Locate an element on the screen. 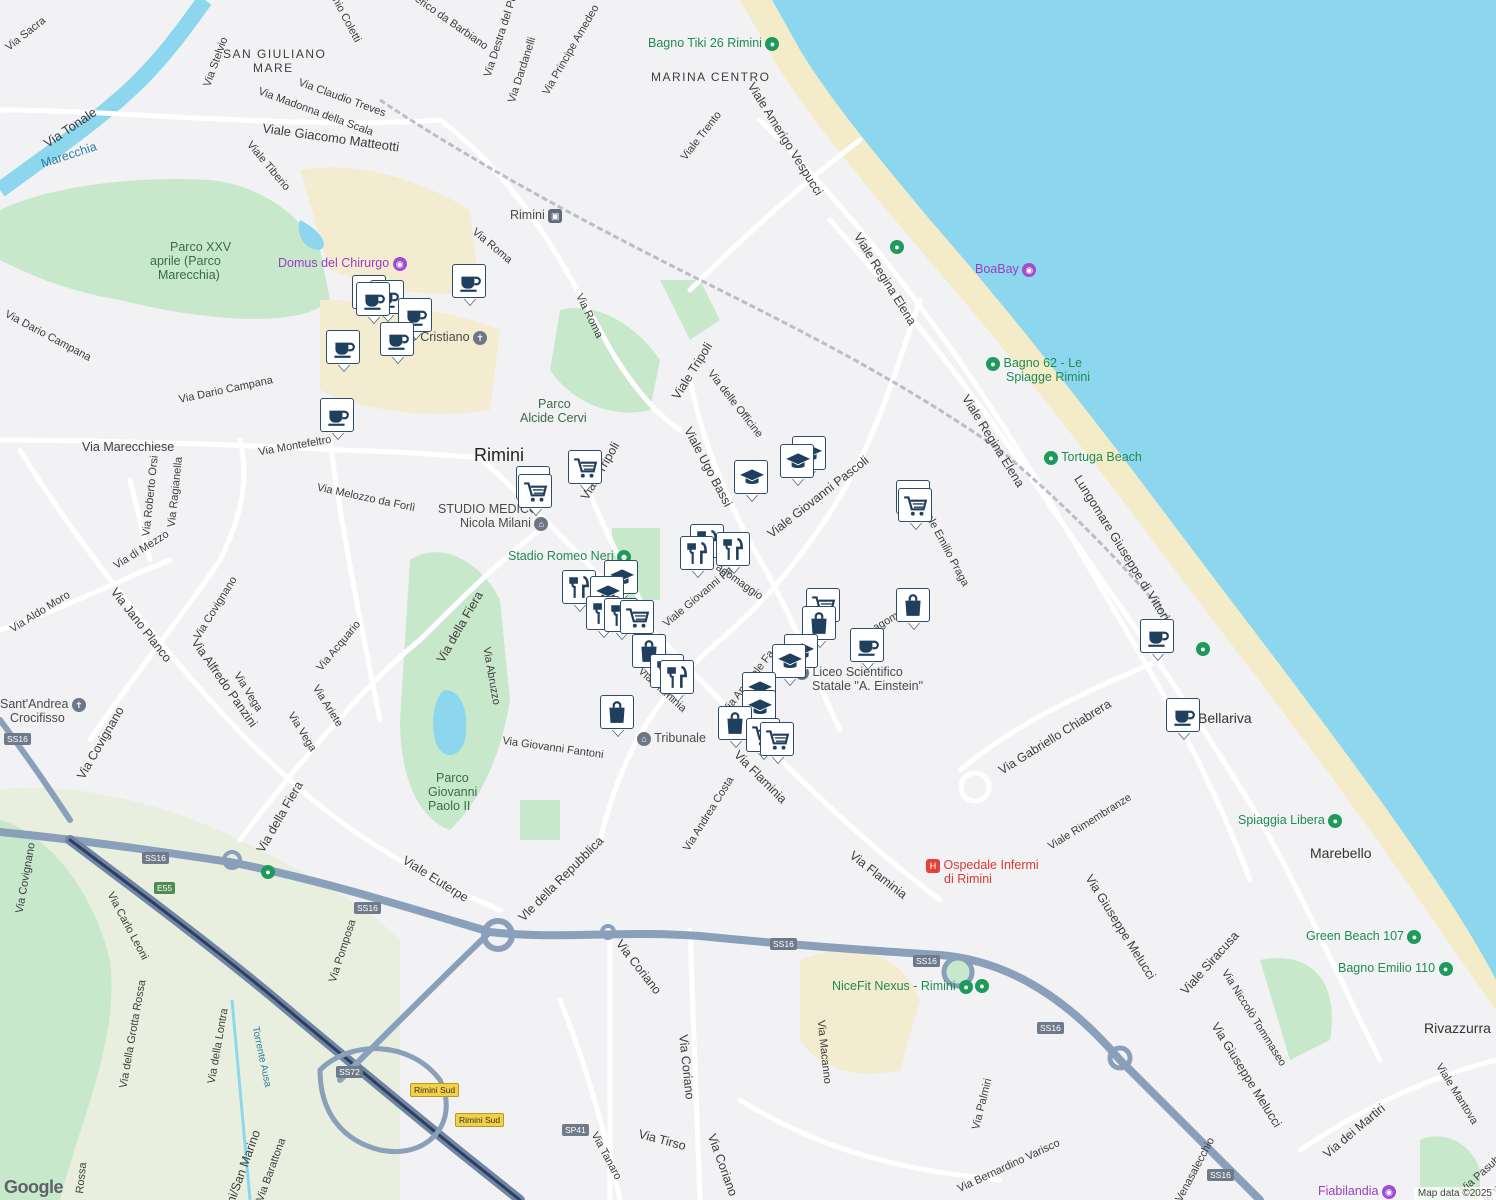 This screenshot has width=1496, height=1200. google-logo: Google is located at coordinates (34, 1187).